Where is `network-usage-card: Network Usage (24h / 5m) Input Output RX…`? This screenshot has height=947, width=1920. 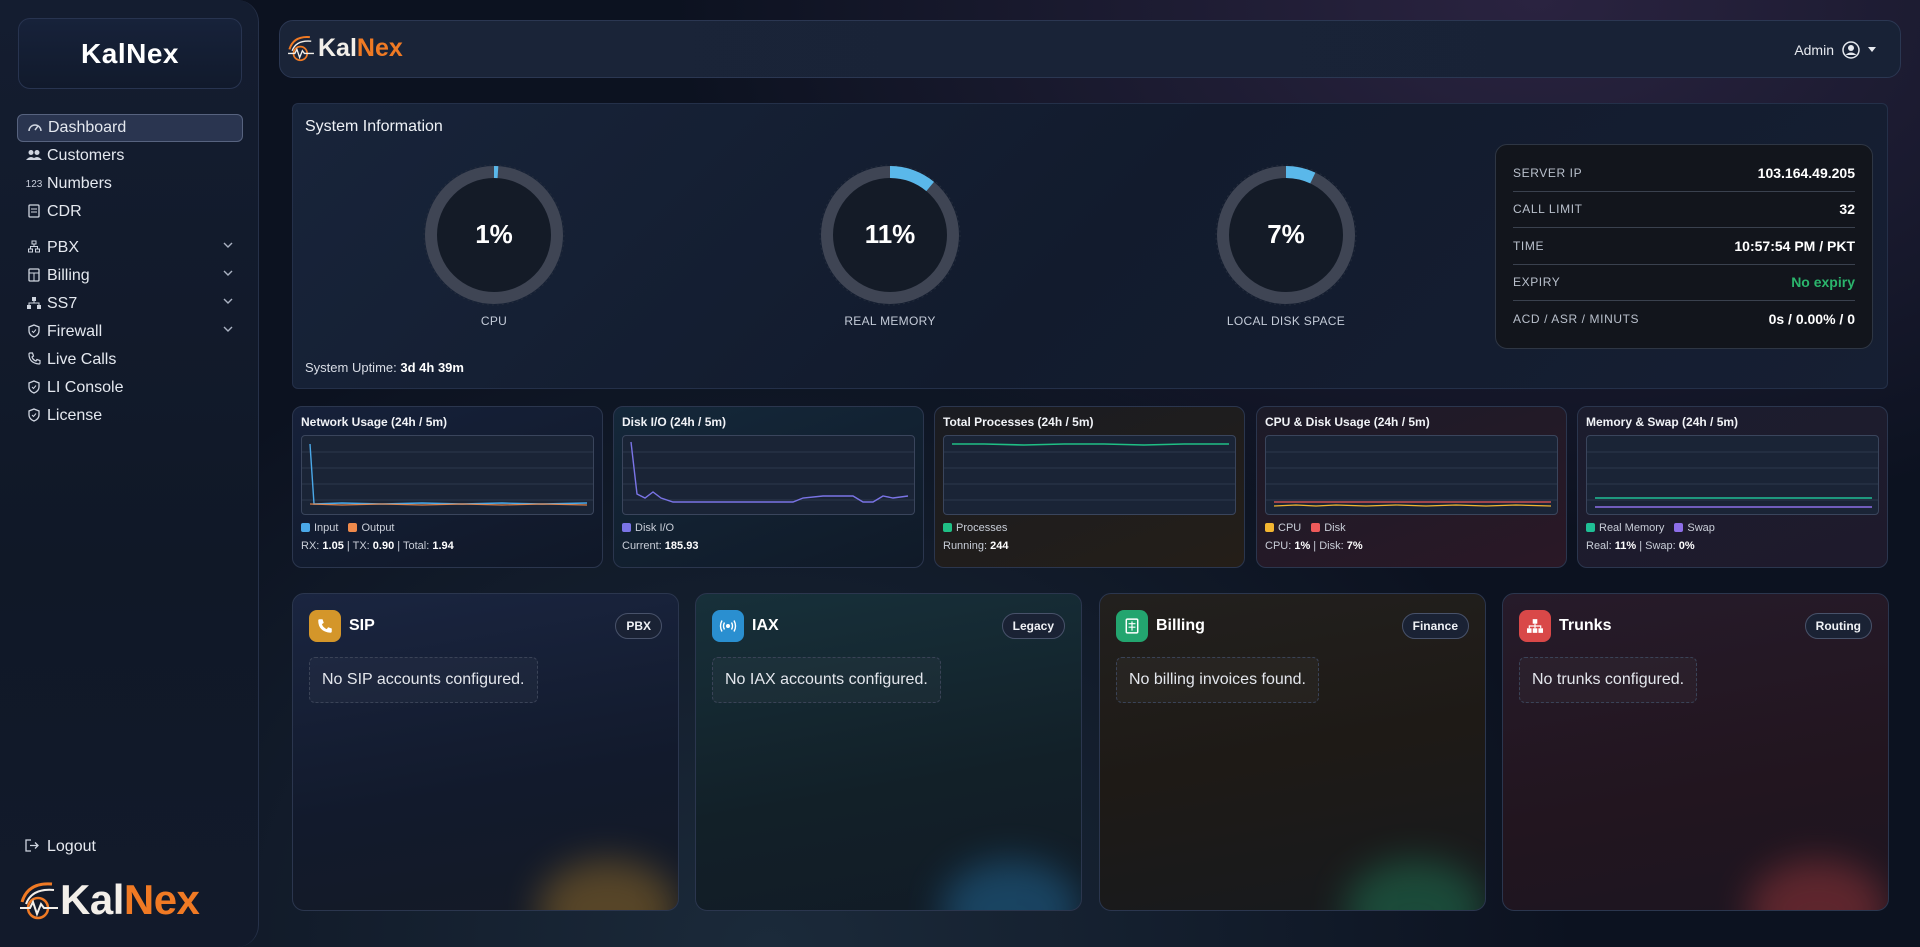
network-usage-card: Network Usage (24h / 5m) Input Output RX… is located at coordinates (447, 487).